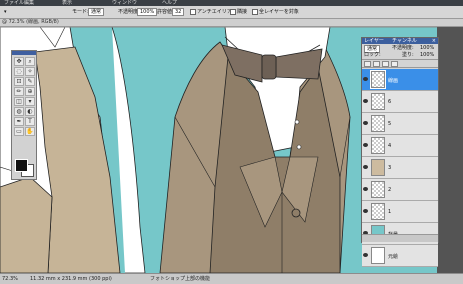  Describe the element at coordinates (400, 102) in the screenshot. I see `layer-row: 6` at that location.